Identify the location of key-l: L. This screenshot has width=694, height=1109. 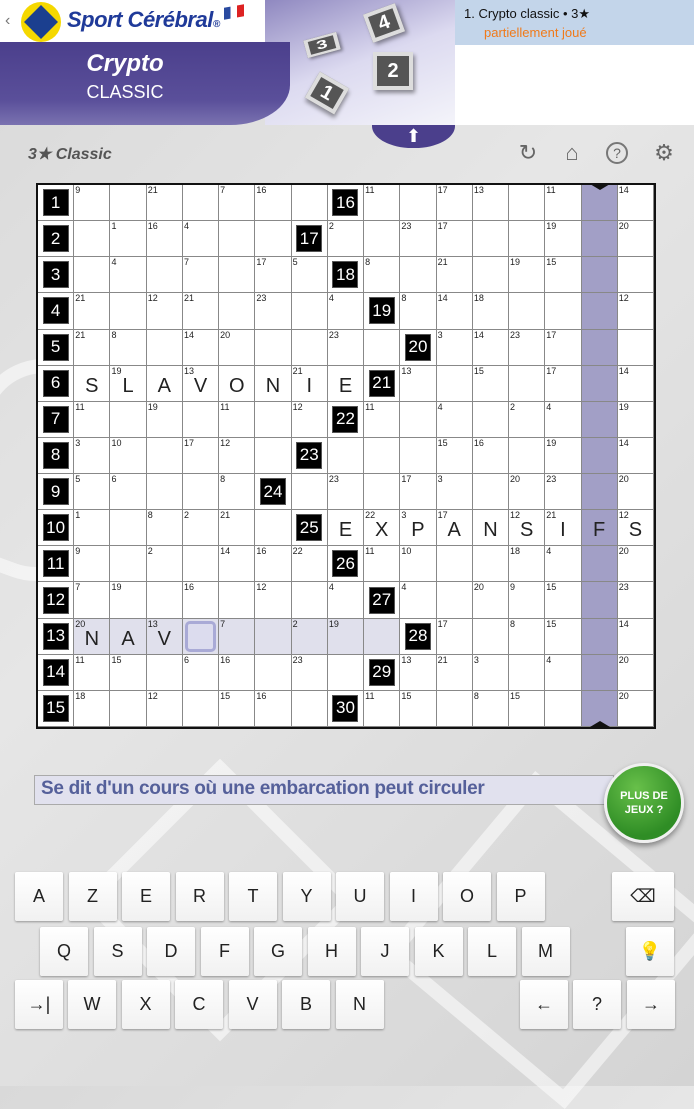
(492, 951).